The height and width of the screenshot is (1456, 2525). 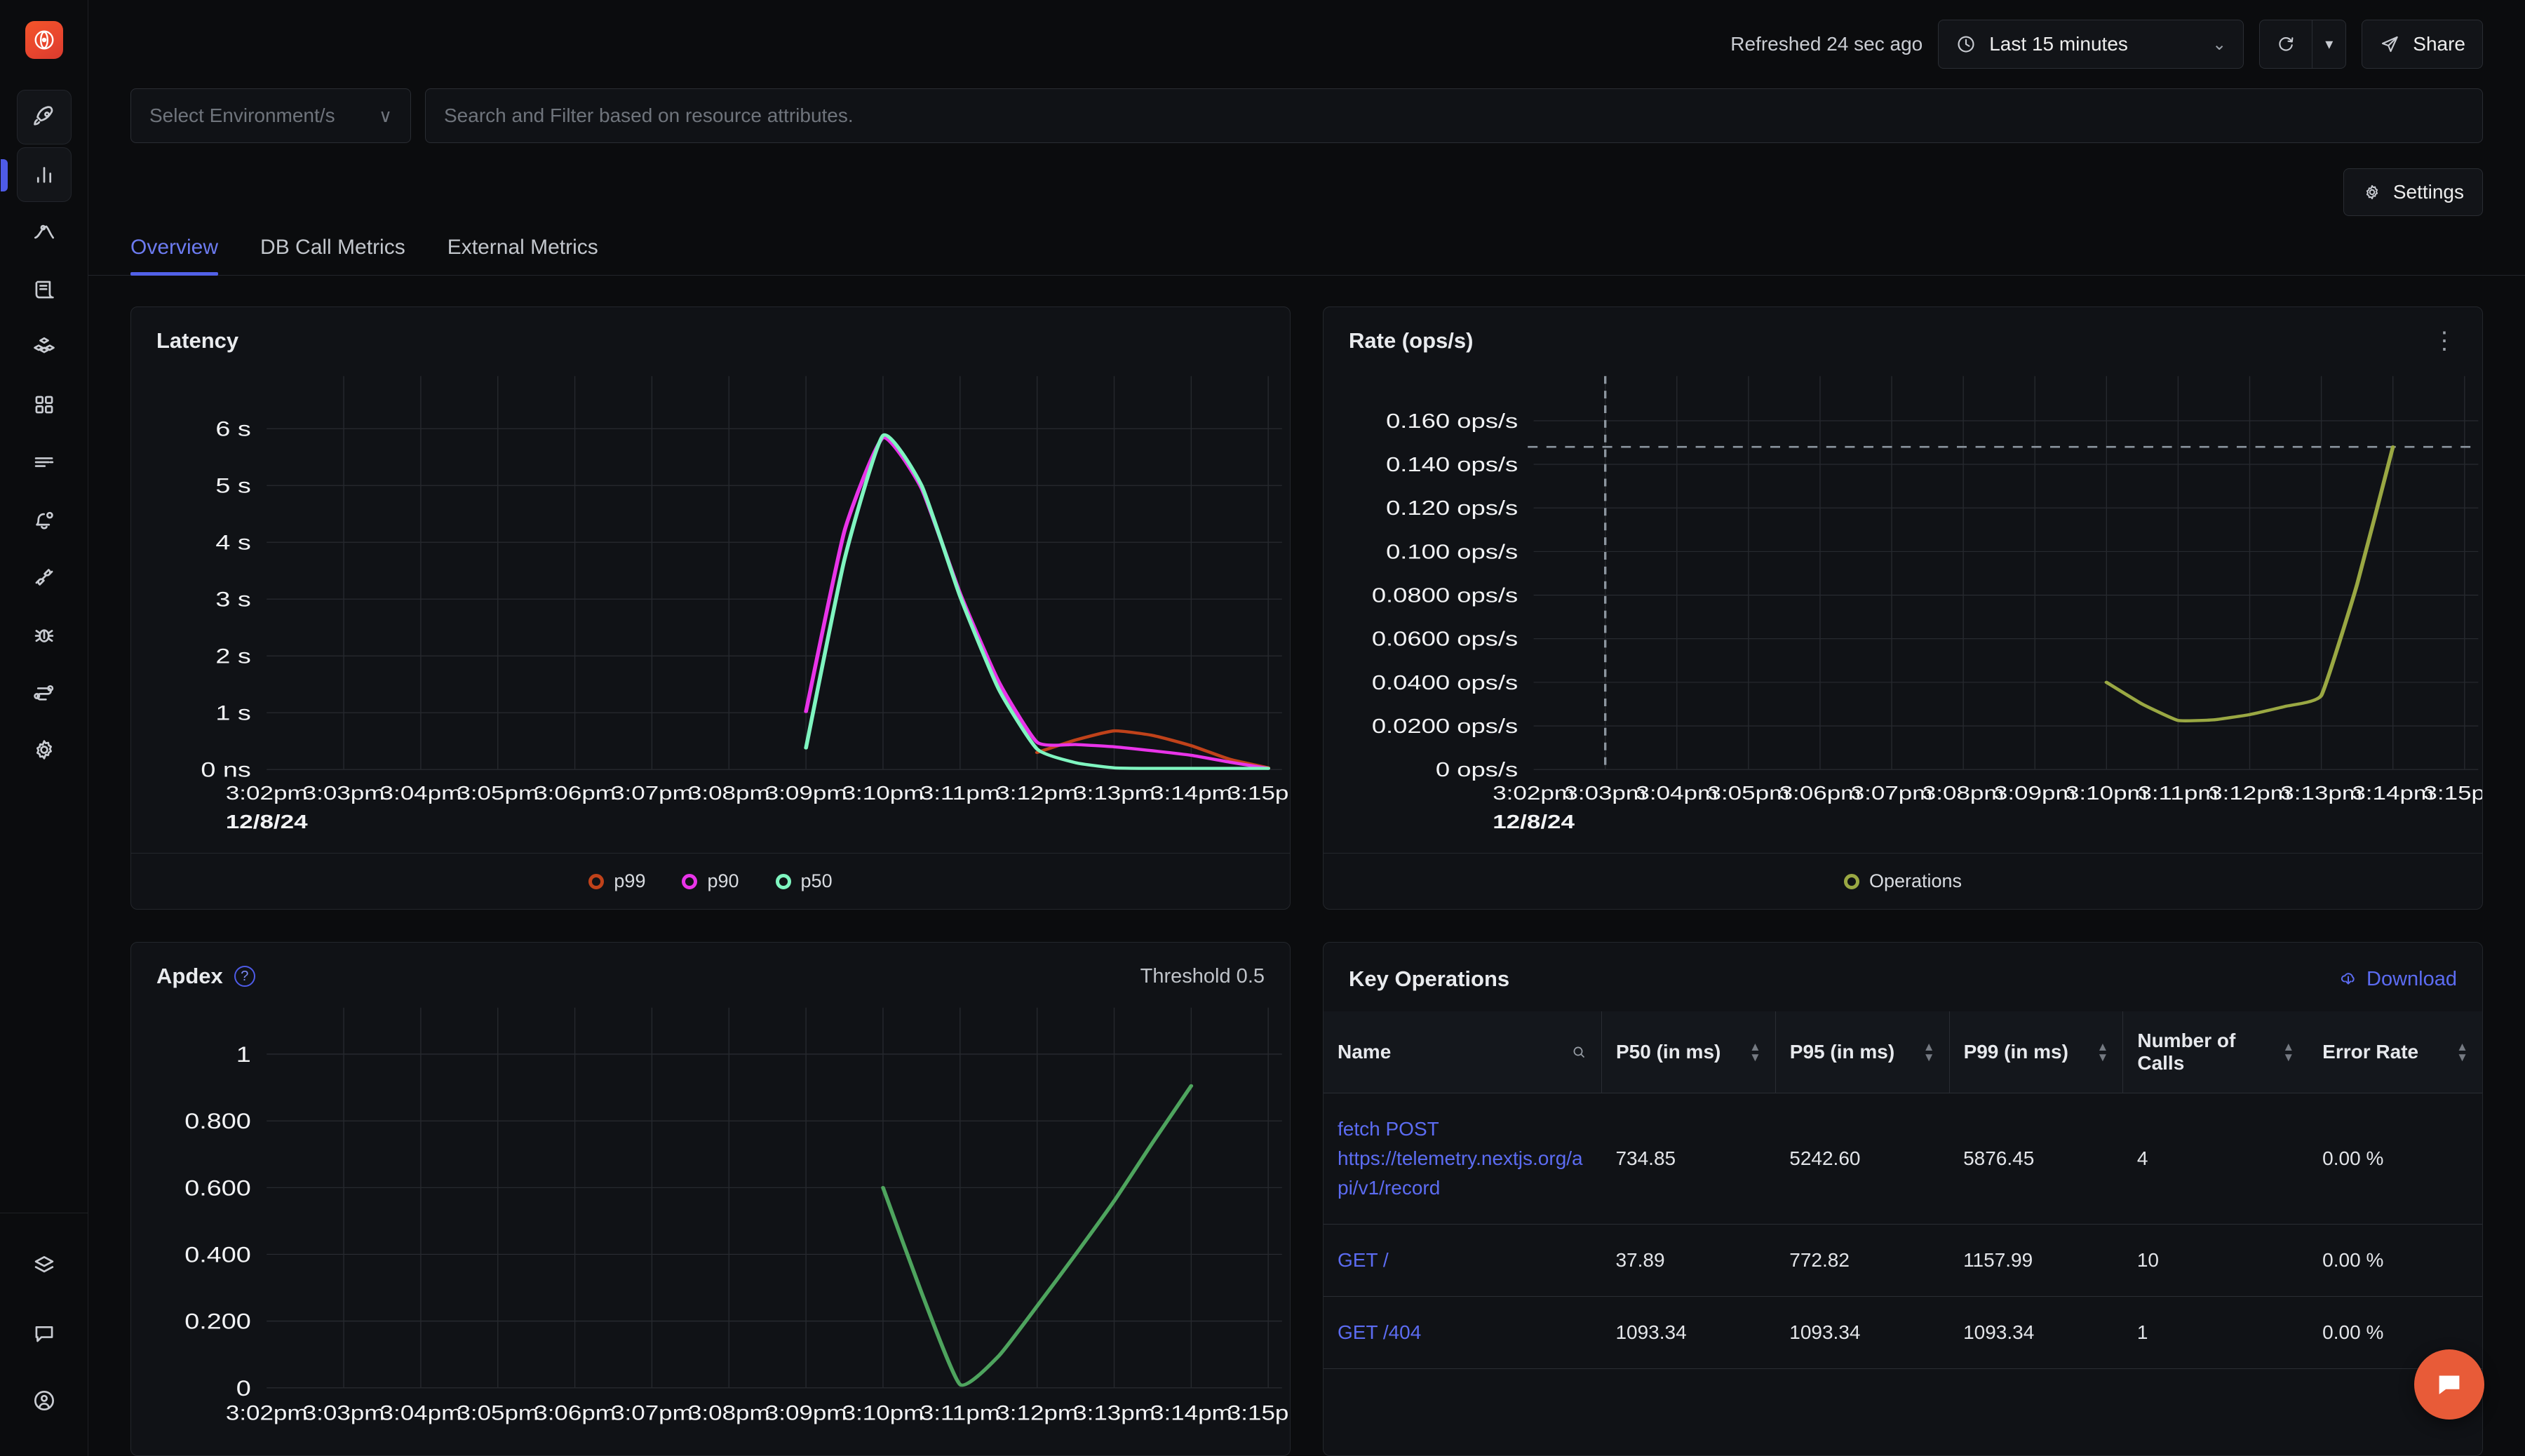 I want to click on column-label-error-rate: Error Rate, so click(x=2370, y=1052).